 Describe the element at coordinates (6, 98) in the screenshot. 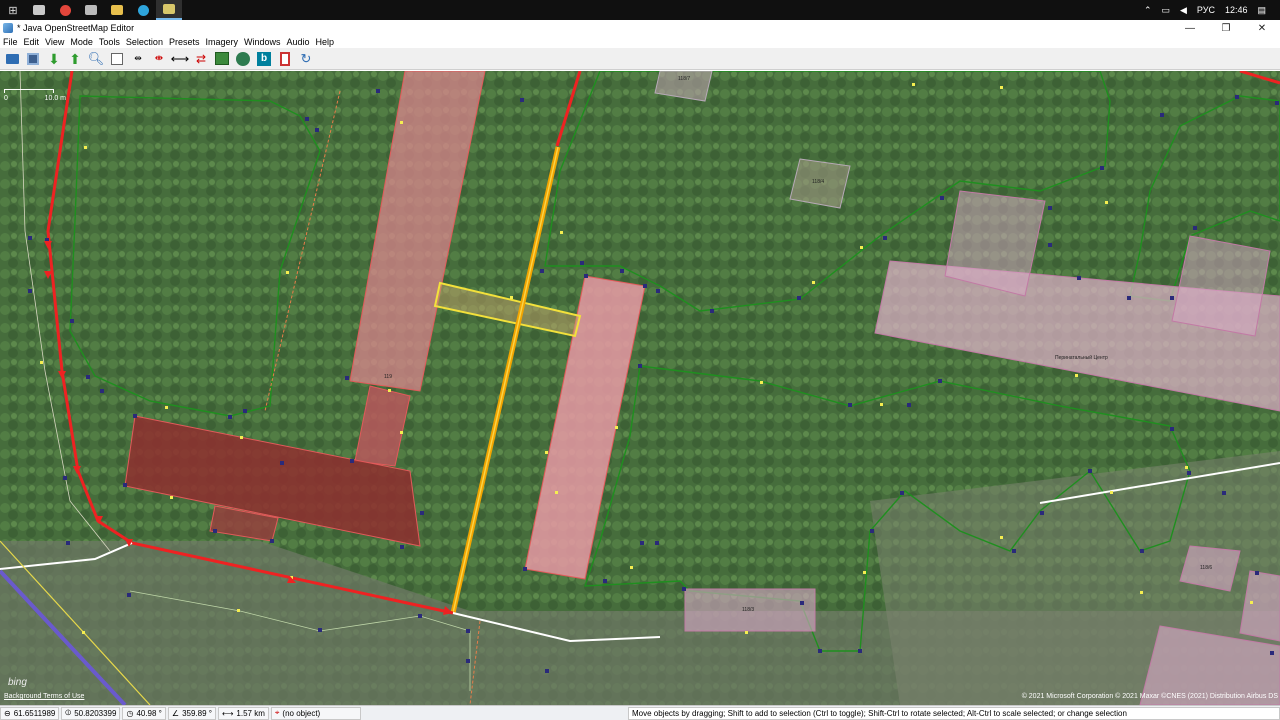

I see `scale-left-label: 0` at that location.